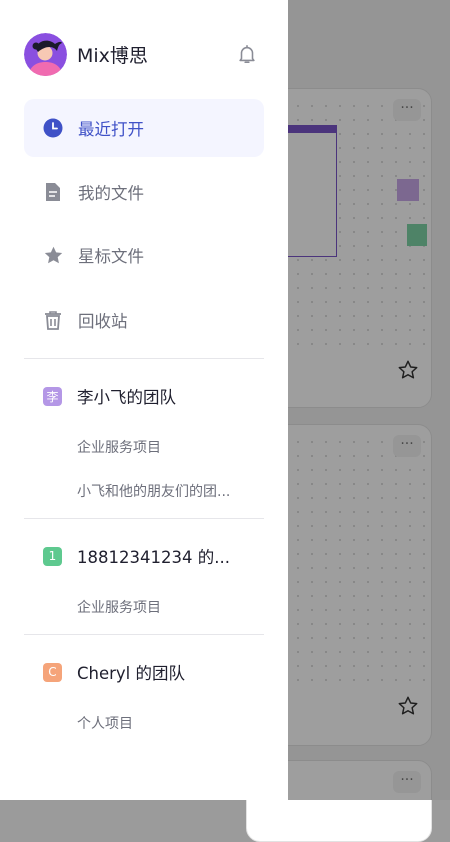  What do you see at coordinates (52, 556) in the screenshot?
I see `team-badge: 1` at bounding box center [52, 556].